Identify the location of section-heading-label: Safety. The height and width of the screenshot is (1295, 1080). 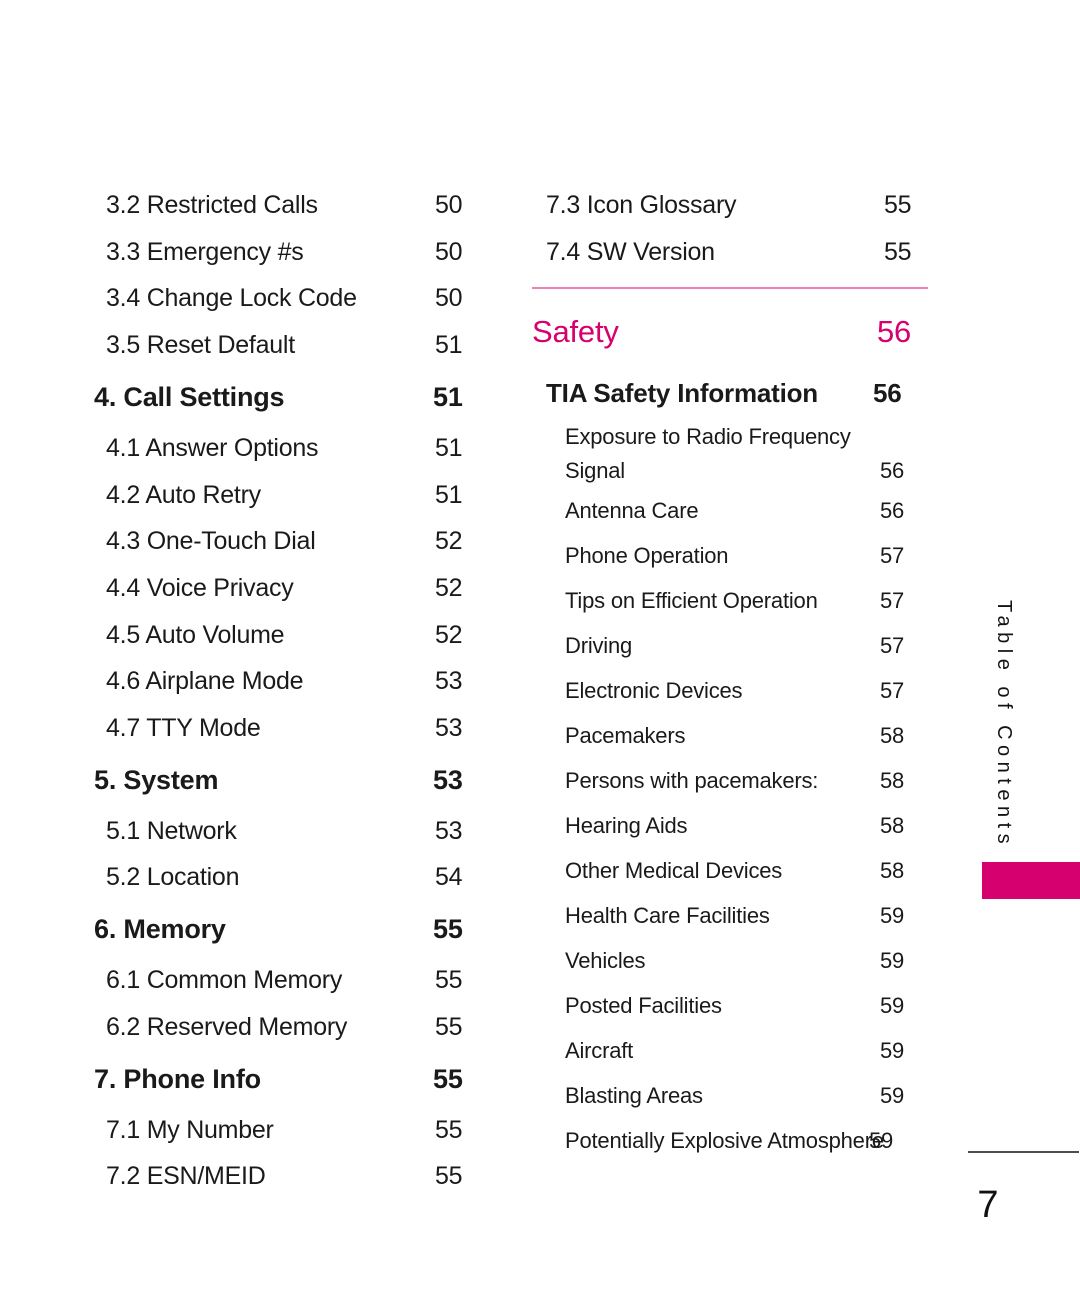
(575, 332).